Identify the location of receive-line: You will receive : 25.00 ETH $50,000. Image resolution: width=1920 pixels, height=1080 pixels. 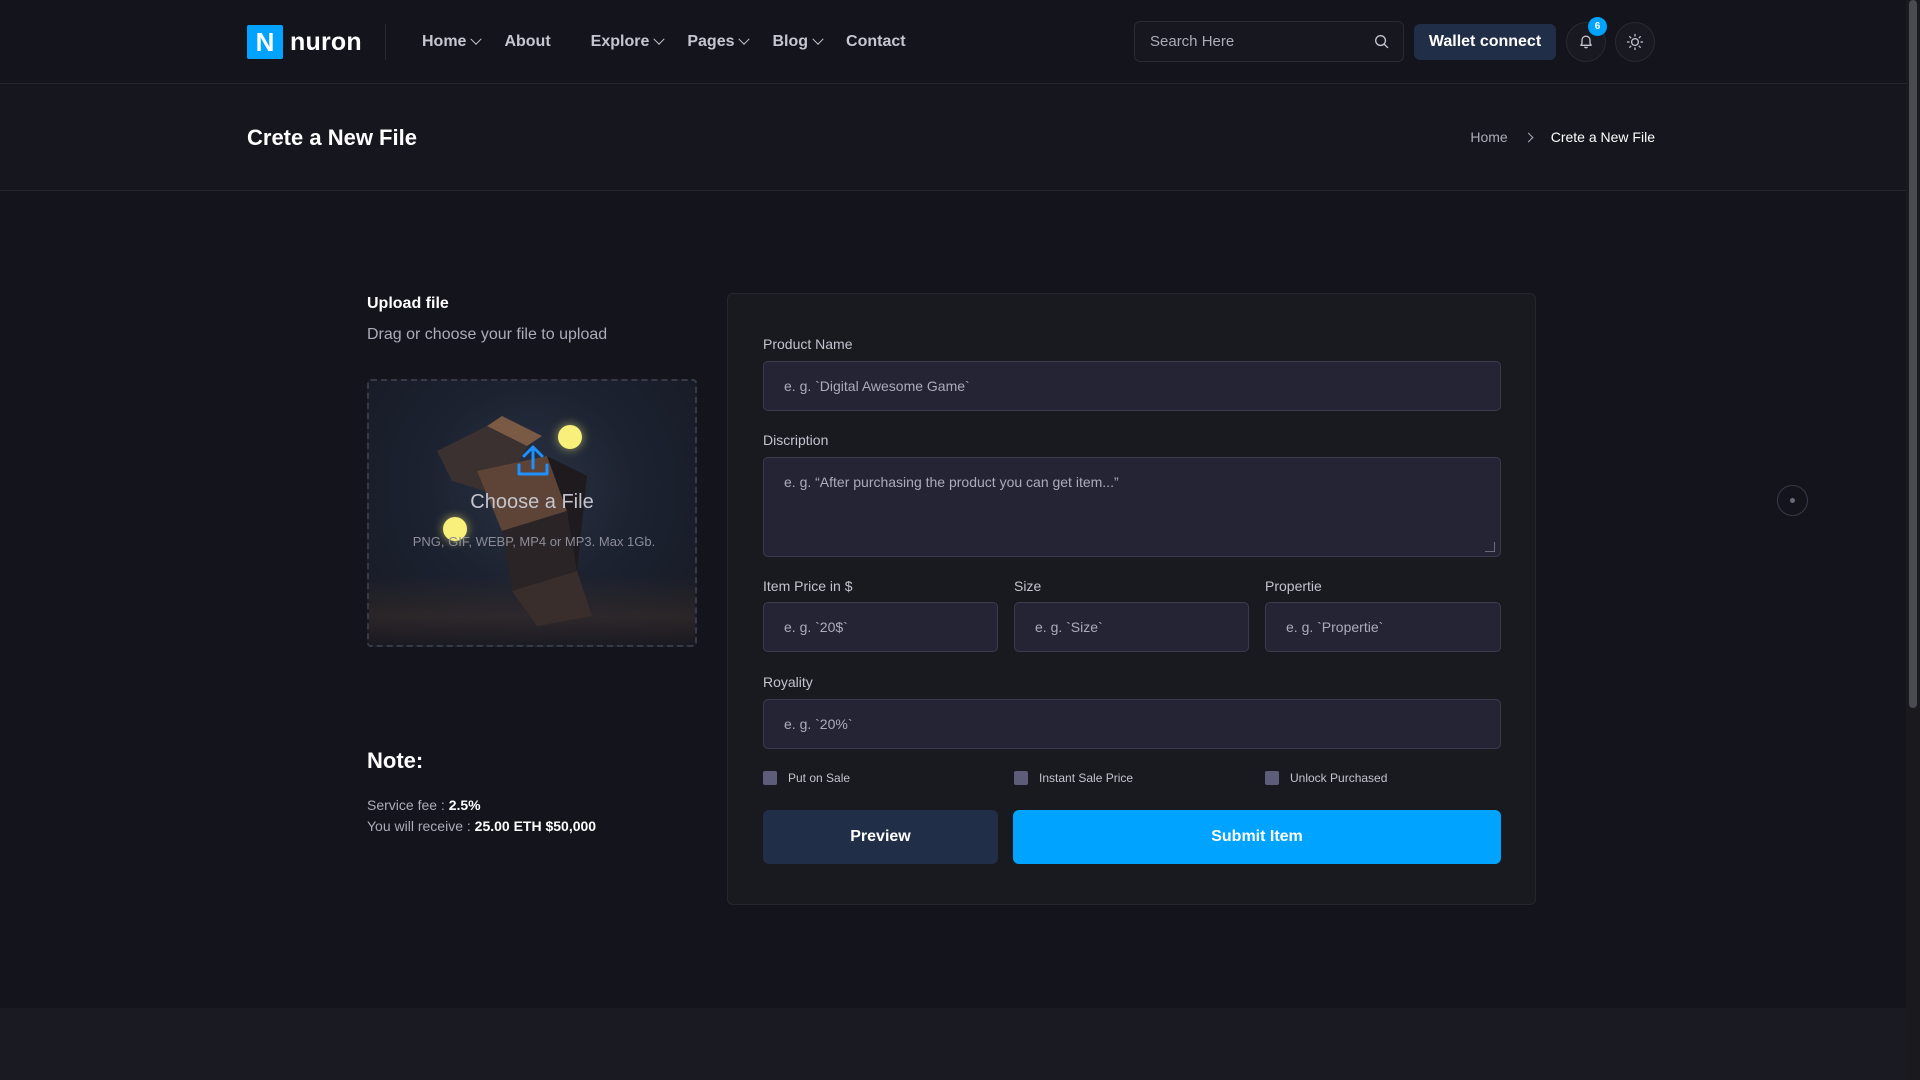
(481, 826).